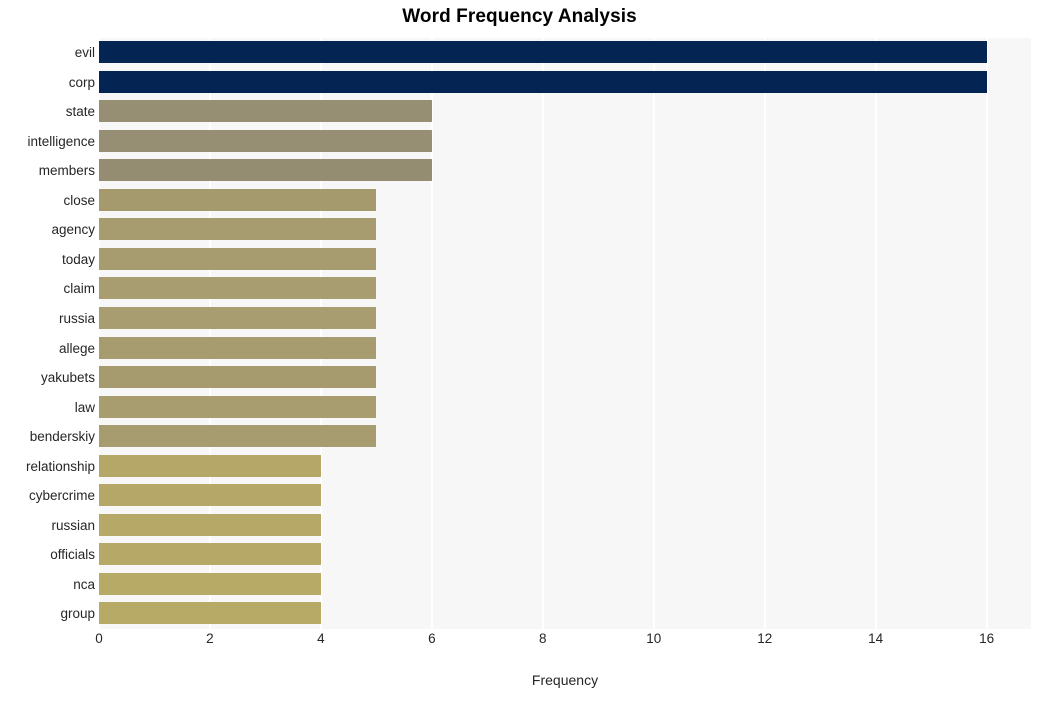 This screenshot has width=1039, height=701. Describe the element at coordinates (265, 170) in the screenshot. I see `bar-members` at that location.